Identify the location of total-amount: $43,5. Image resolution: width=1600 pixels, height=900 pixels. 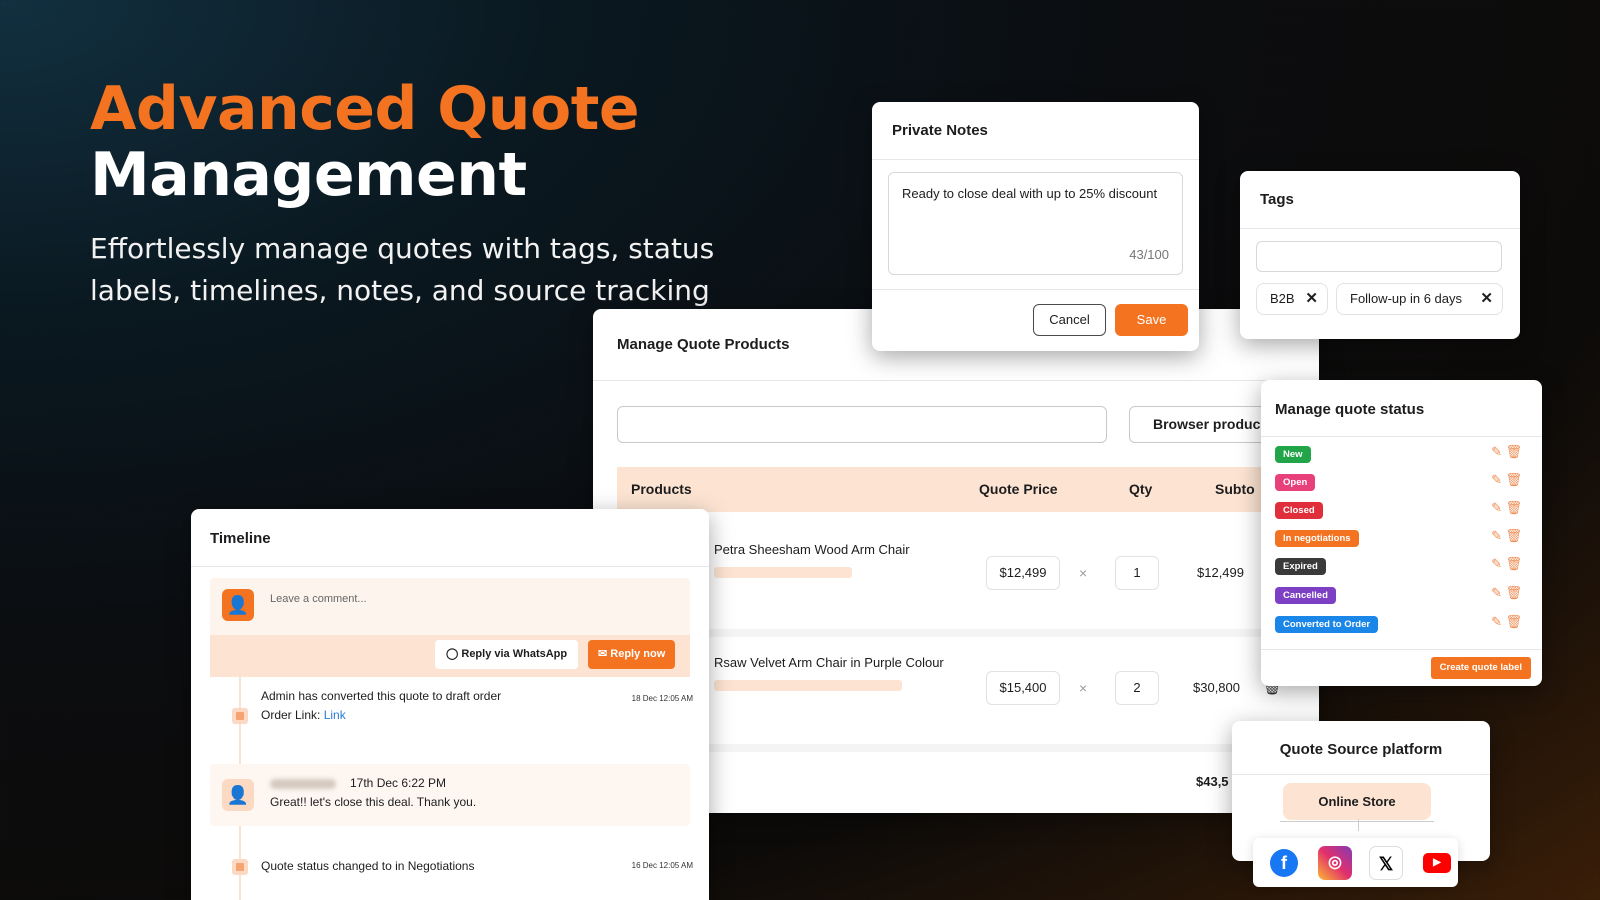
(1212, 781).